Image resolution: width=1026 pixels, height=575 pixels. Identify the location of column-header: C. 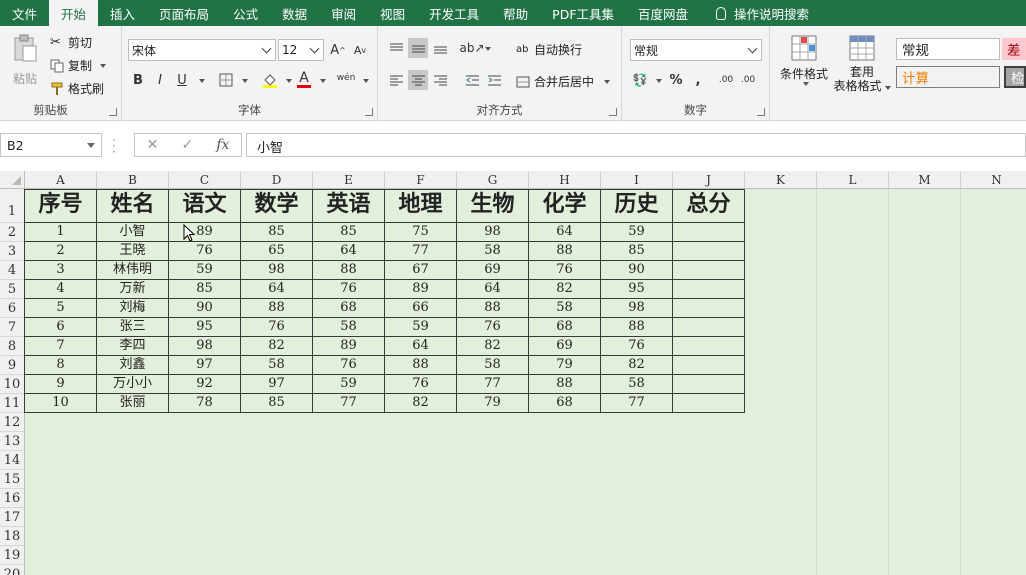
(205, 180).